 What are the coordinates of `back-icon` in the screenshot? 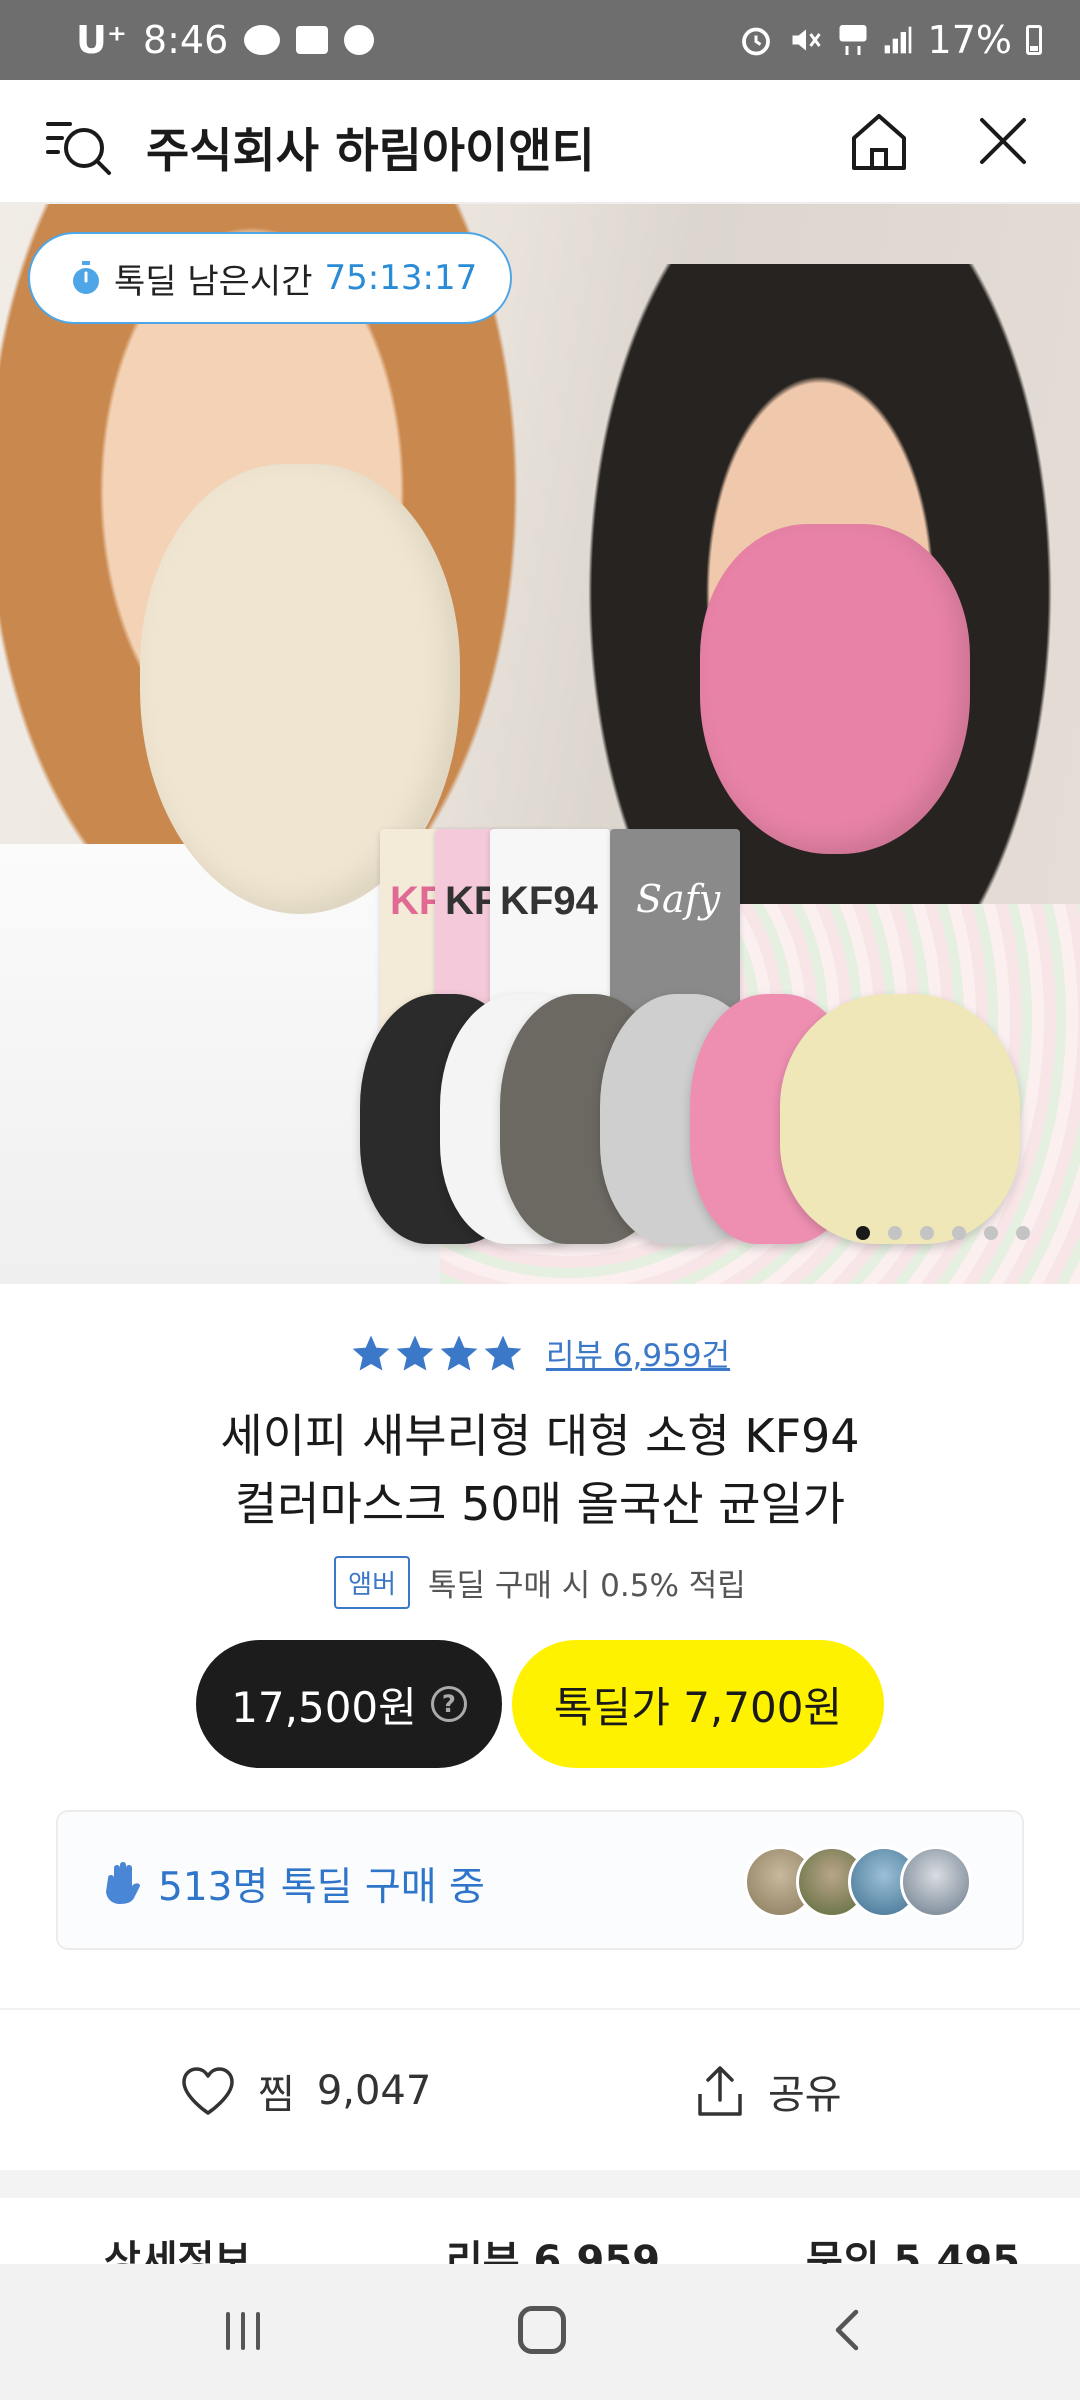 It's located at (848, 2330).